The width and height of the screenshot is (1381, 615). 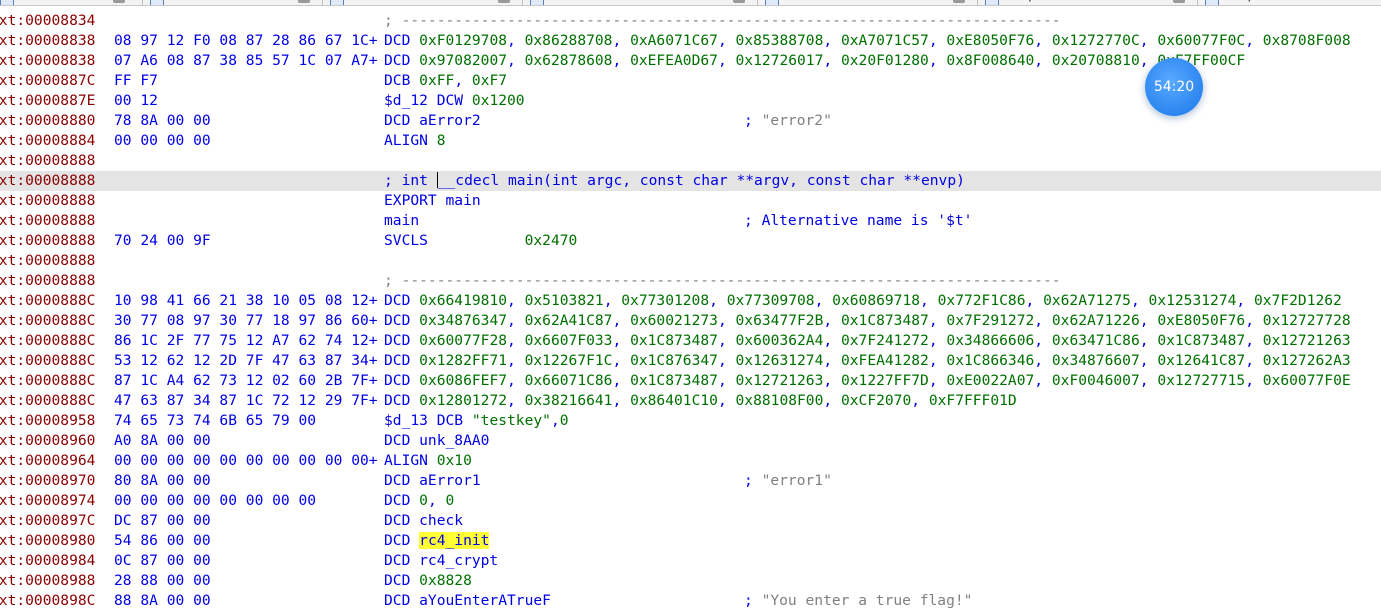 What do you see at coordinates (788, 120) in the screenshot?
I see `line-comment: ; "error2"` at bounding box center [788, 120].